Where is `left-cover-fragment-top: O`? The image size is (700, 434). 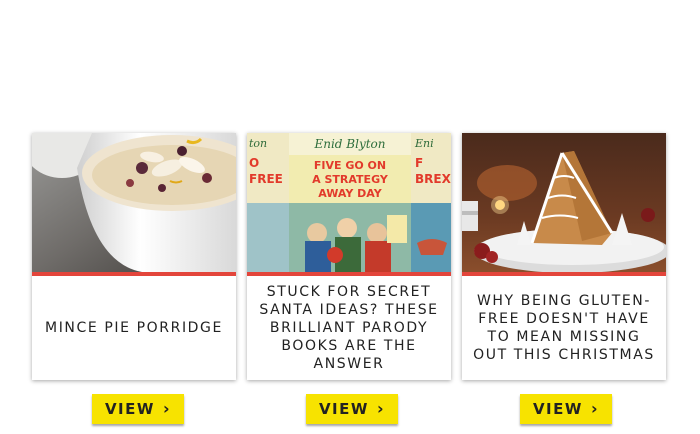
left-cover-fragment-top: O is located at coordinates (254, 163).